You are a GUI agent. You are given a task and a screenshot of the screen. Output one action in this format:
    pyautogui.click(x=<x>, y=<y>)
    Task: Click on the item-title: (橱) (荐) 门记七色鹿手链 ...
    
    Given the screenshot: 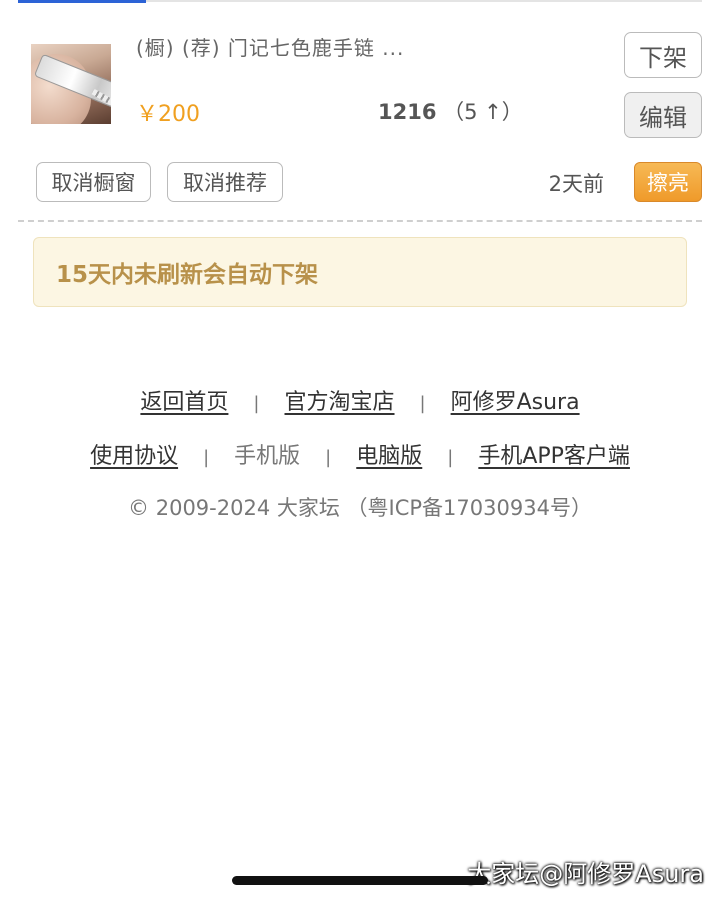 What is the action you would take?
    pyautogui.click(x=270, y=46)
    